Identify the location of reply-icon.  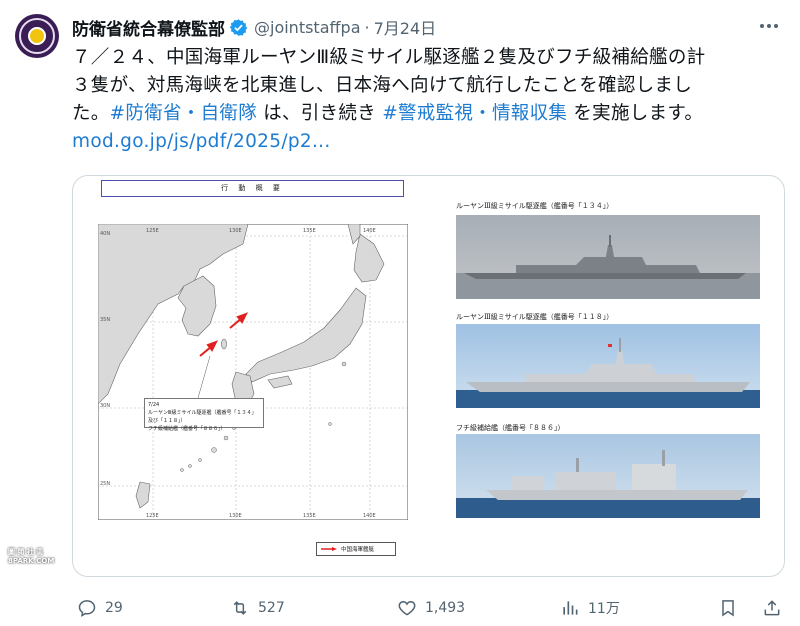
(87, 608).